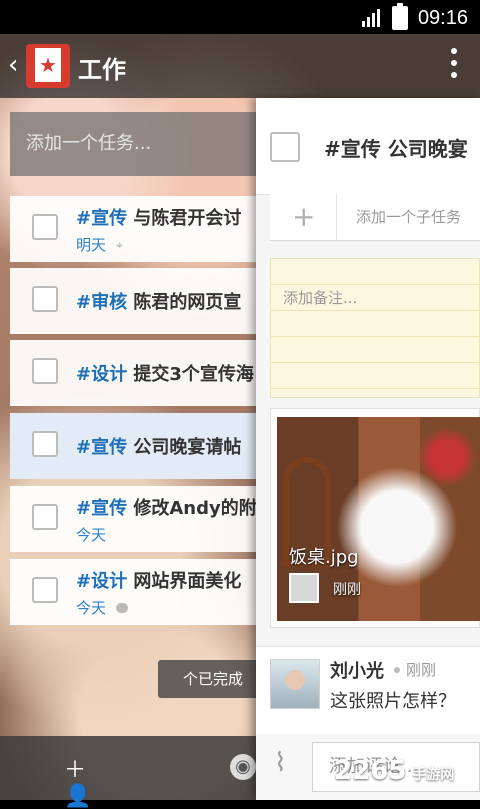 The image size is (480, 809). Describe the element at coordinates (102, 70) in the screenshot. I see `list-title: 工作` at that location.